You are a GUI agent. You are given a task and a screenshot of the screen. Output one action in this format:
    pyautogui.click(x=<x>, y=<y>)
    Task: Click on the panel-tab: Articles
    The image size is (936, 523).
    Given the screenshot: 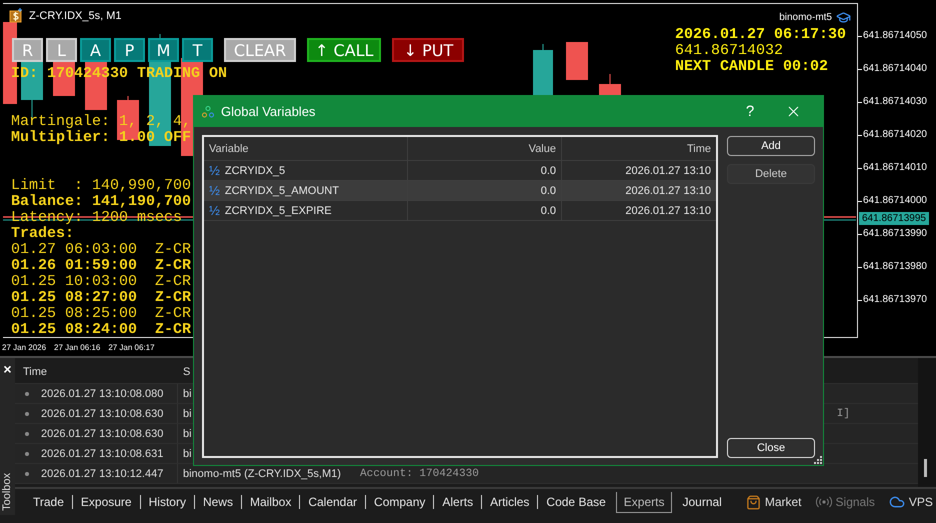 What is the action you would take?
    pyautogui.click(x=510, y=502)
    